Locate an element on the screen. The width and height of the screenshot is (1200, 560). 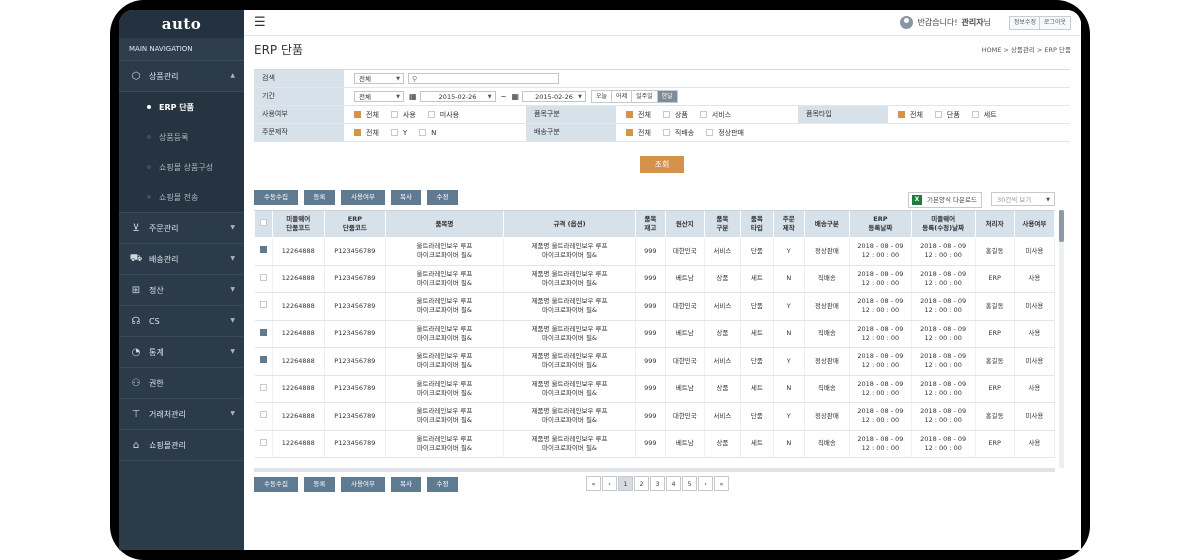
sidebar-item-6: ⚇ 권한 is located at coordinates (181, 383).